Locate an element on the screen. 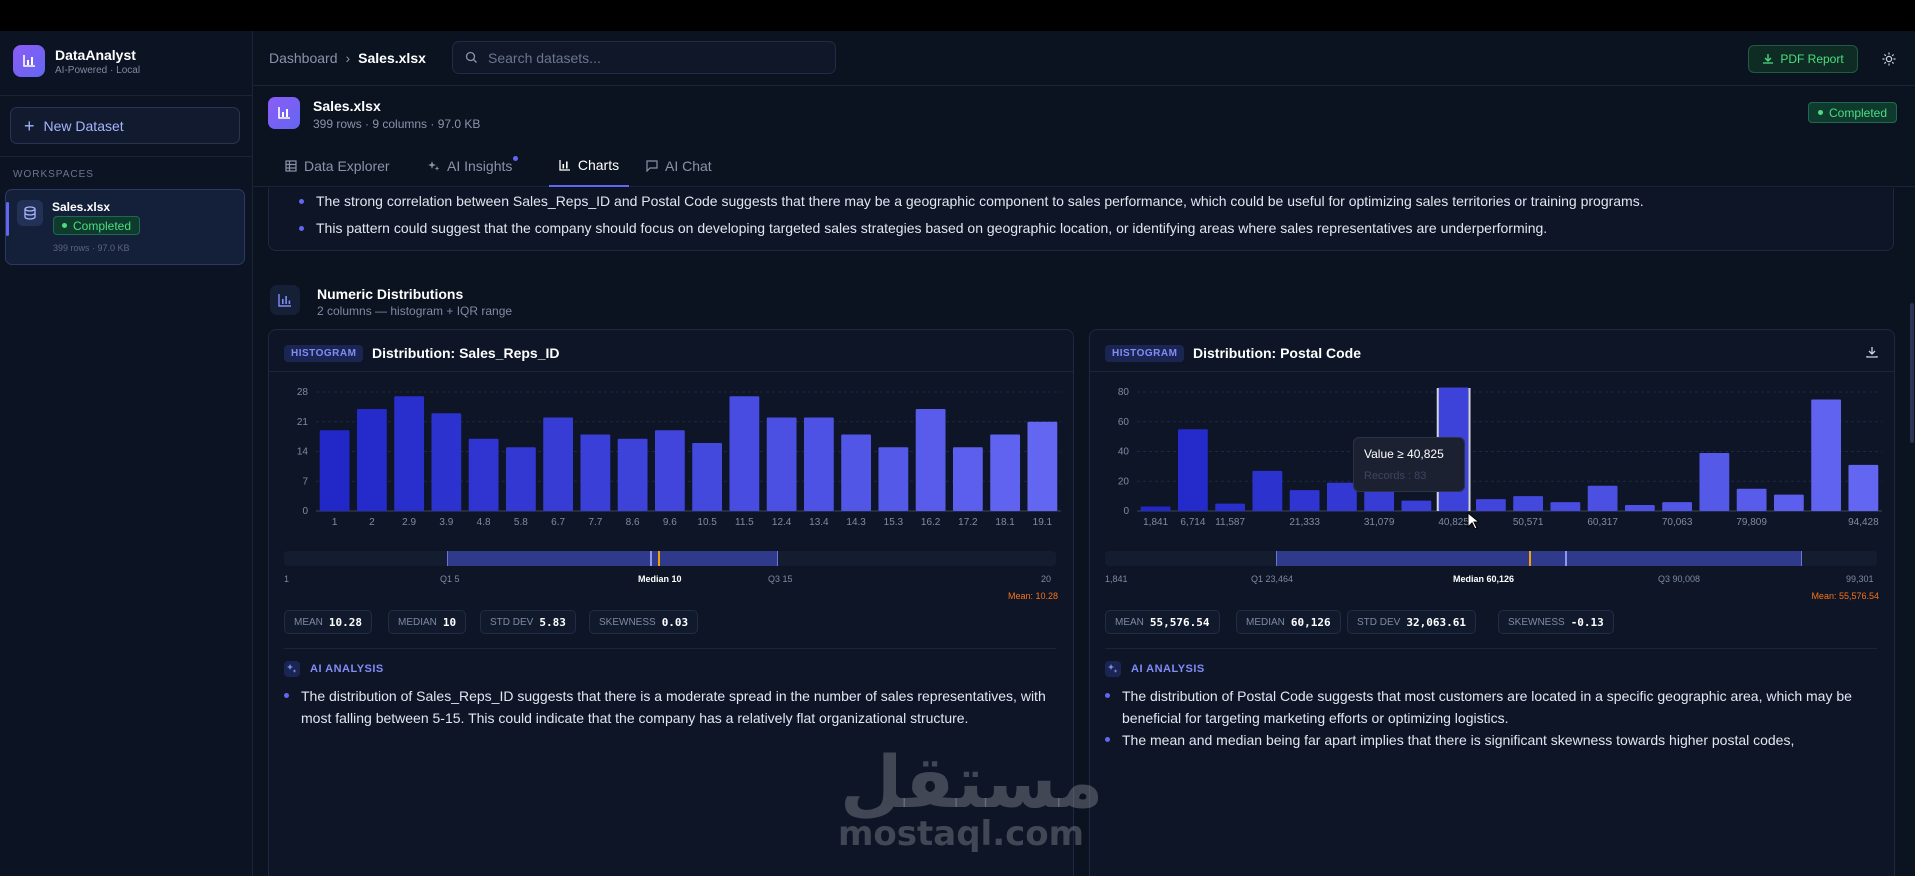  chart-tooltip: Value ≥ 40,825 Records : 83 is located at coordinates (1409, 464).